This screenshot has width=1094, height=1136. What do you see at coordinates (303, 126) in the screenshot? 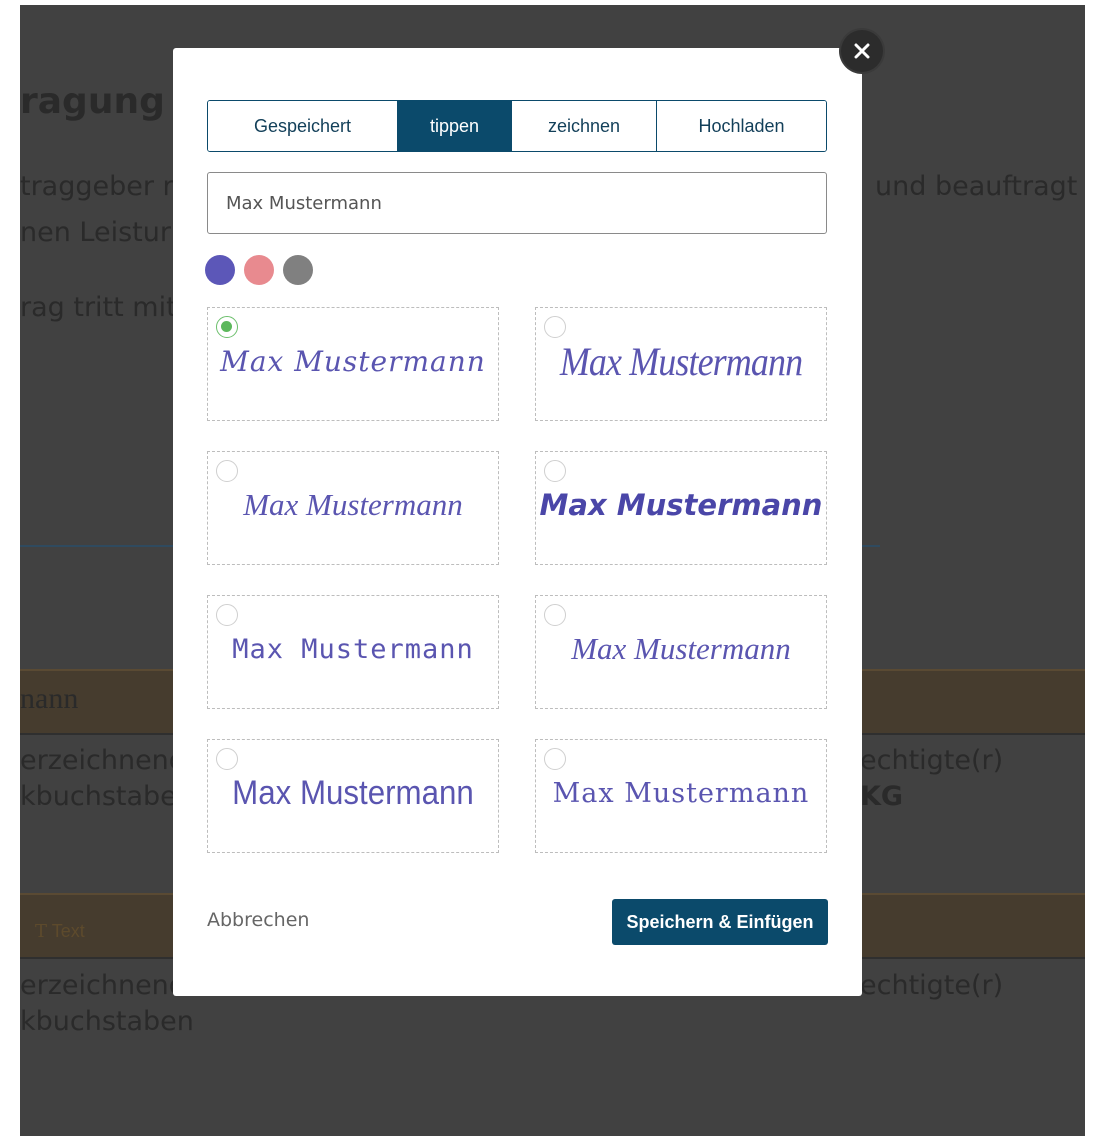
I see `tab-saved: Gespeichert` at bounding box center [303, 126].